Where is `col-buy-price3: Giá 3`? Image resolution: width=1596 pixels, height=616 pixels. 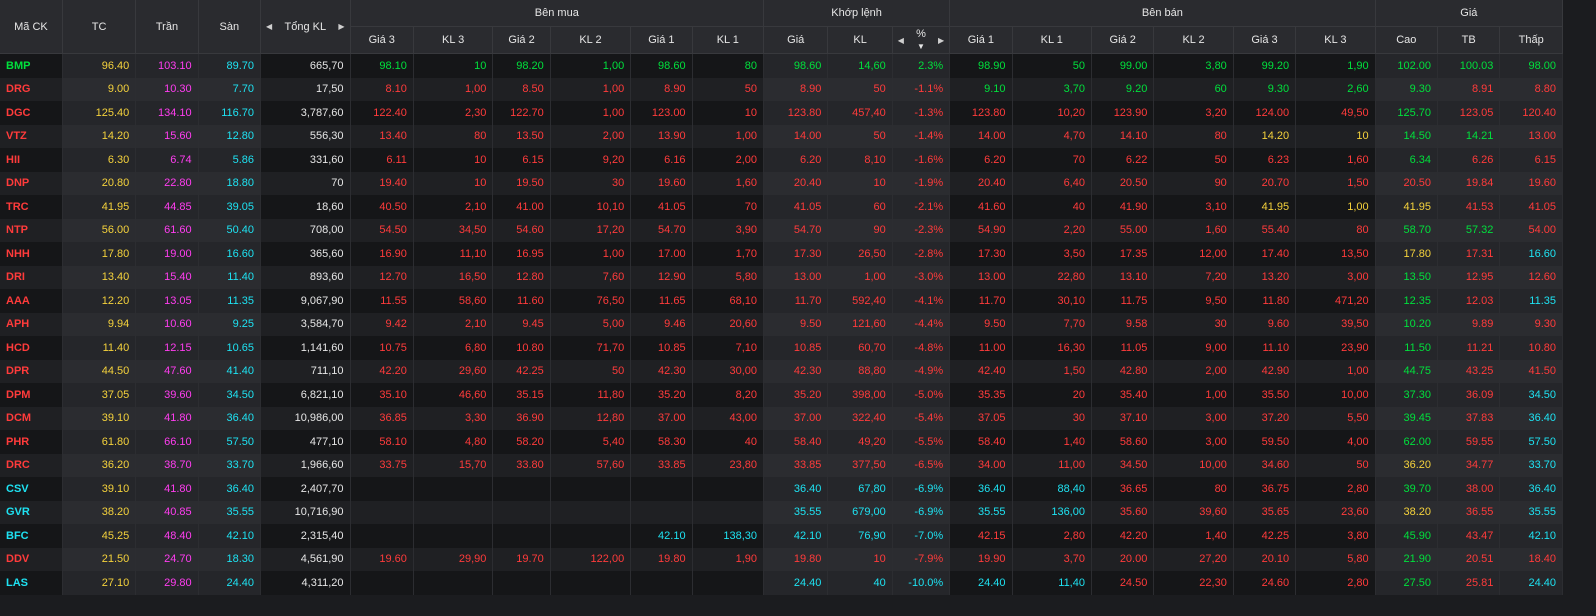
col-buy-price3: Giá 3 is located at coordinates (382, 40).